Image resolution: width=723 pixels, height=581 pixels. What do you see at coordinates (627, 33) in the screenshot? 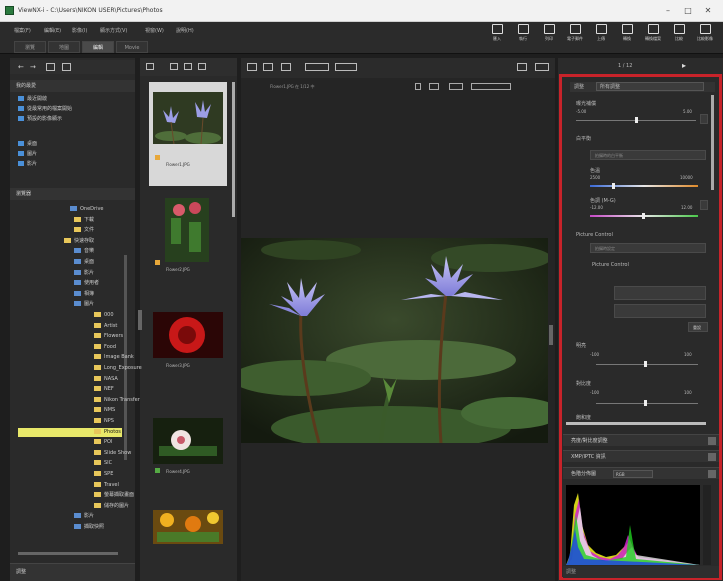
I see `convert-button: 轉換` at bounding box center [627, 33].